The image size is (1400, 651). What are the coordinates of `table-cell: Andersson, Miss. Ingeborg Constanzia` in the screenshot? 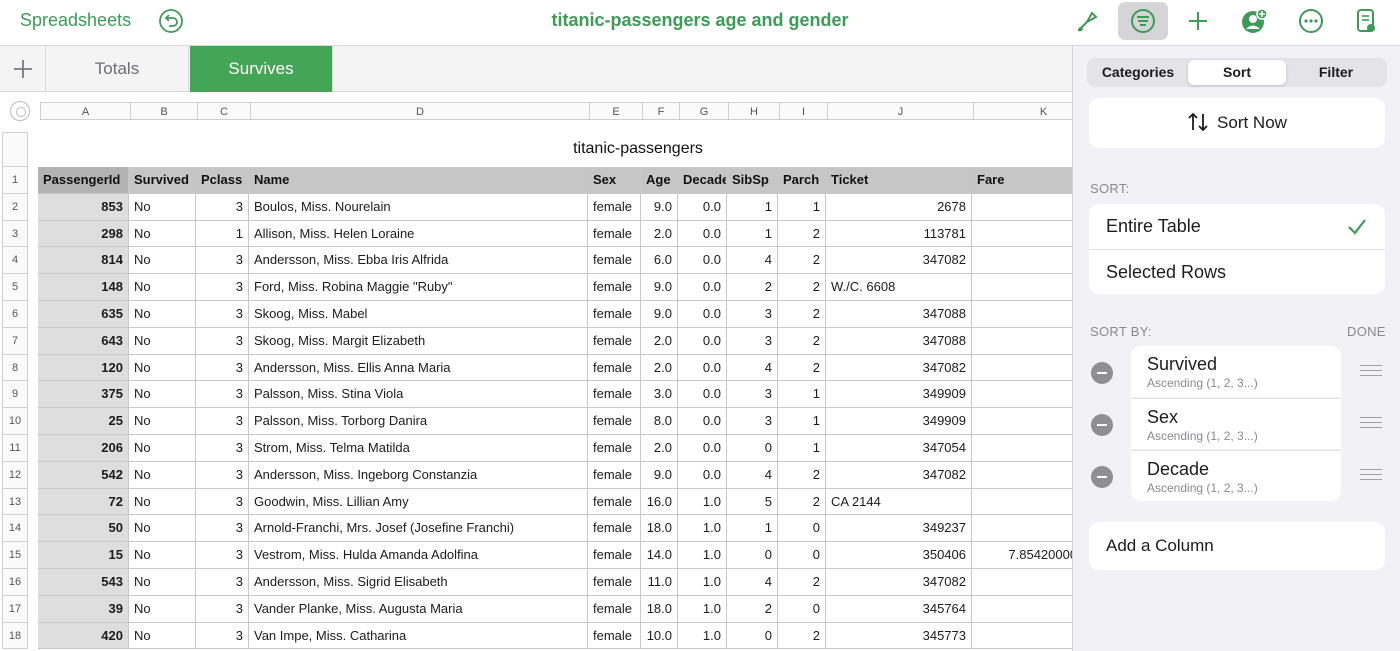 It's located at (418, 475).